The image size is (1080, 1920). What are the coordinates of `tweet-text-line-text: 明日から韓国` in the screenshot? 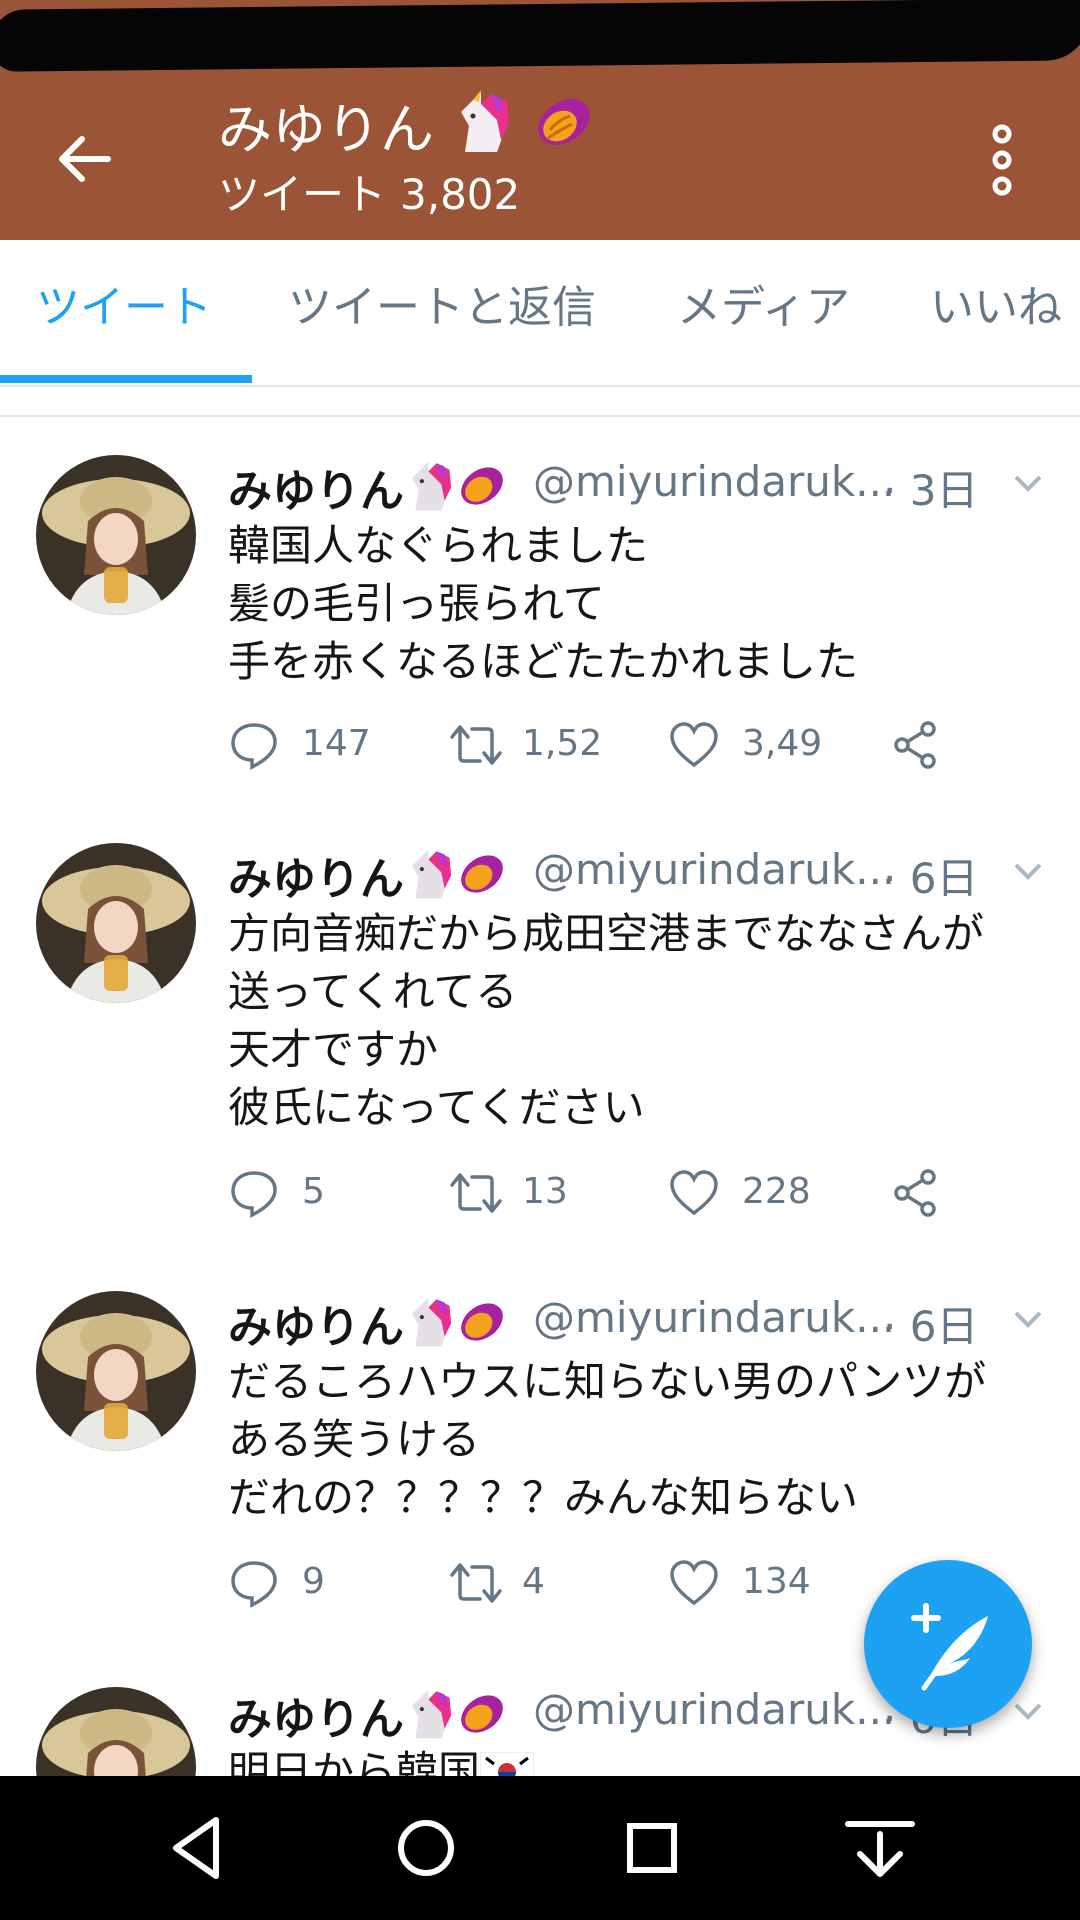 It's located at (354, 1761).